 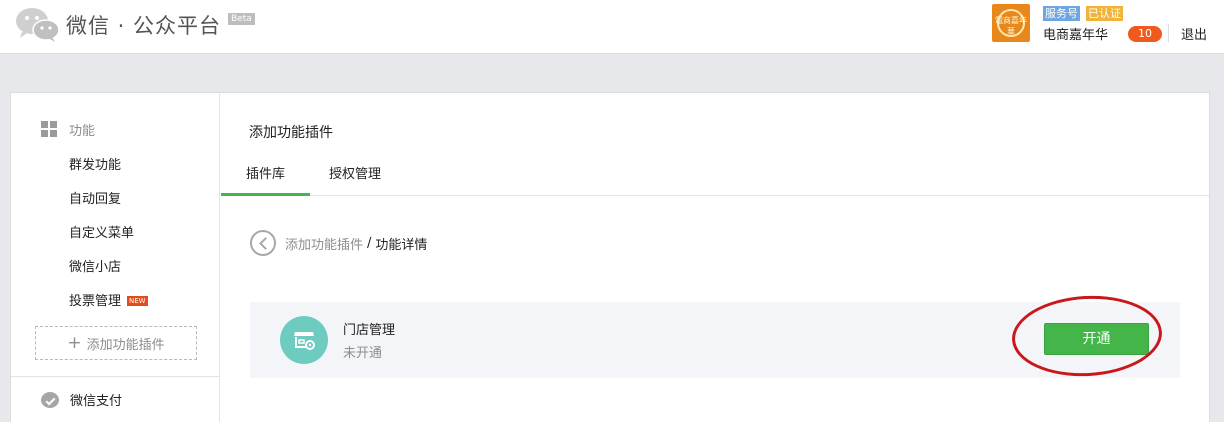 I want to click on sidebar-item-auto-reply: 自动回复, so click(x=95, y=197).